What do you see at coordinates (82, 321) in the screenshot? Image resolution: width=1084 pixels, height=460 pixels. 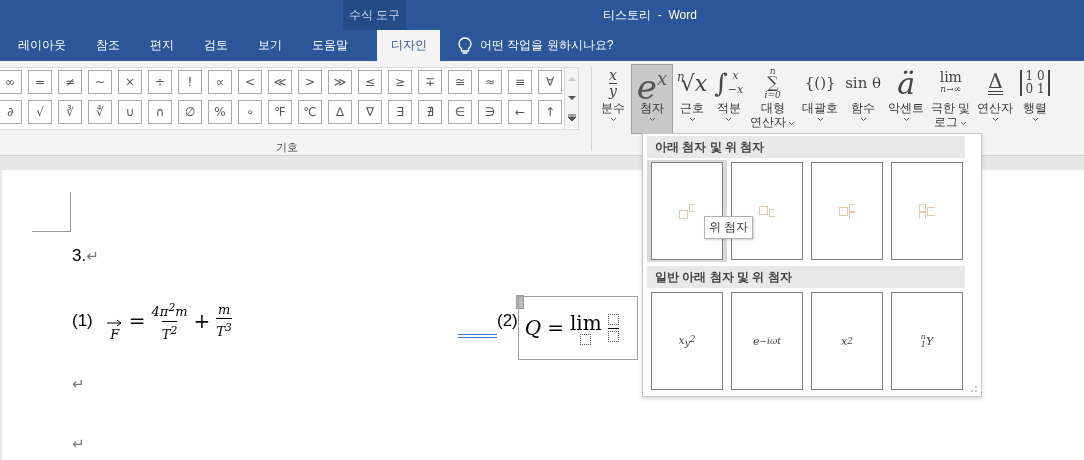 I see `equation-number: (1)` at bounding box center [82, 321].